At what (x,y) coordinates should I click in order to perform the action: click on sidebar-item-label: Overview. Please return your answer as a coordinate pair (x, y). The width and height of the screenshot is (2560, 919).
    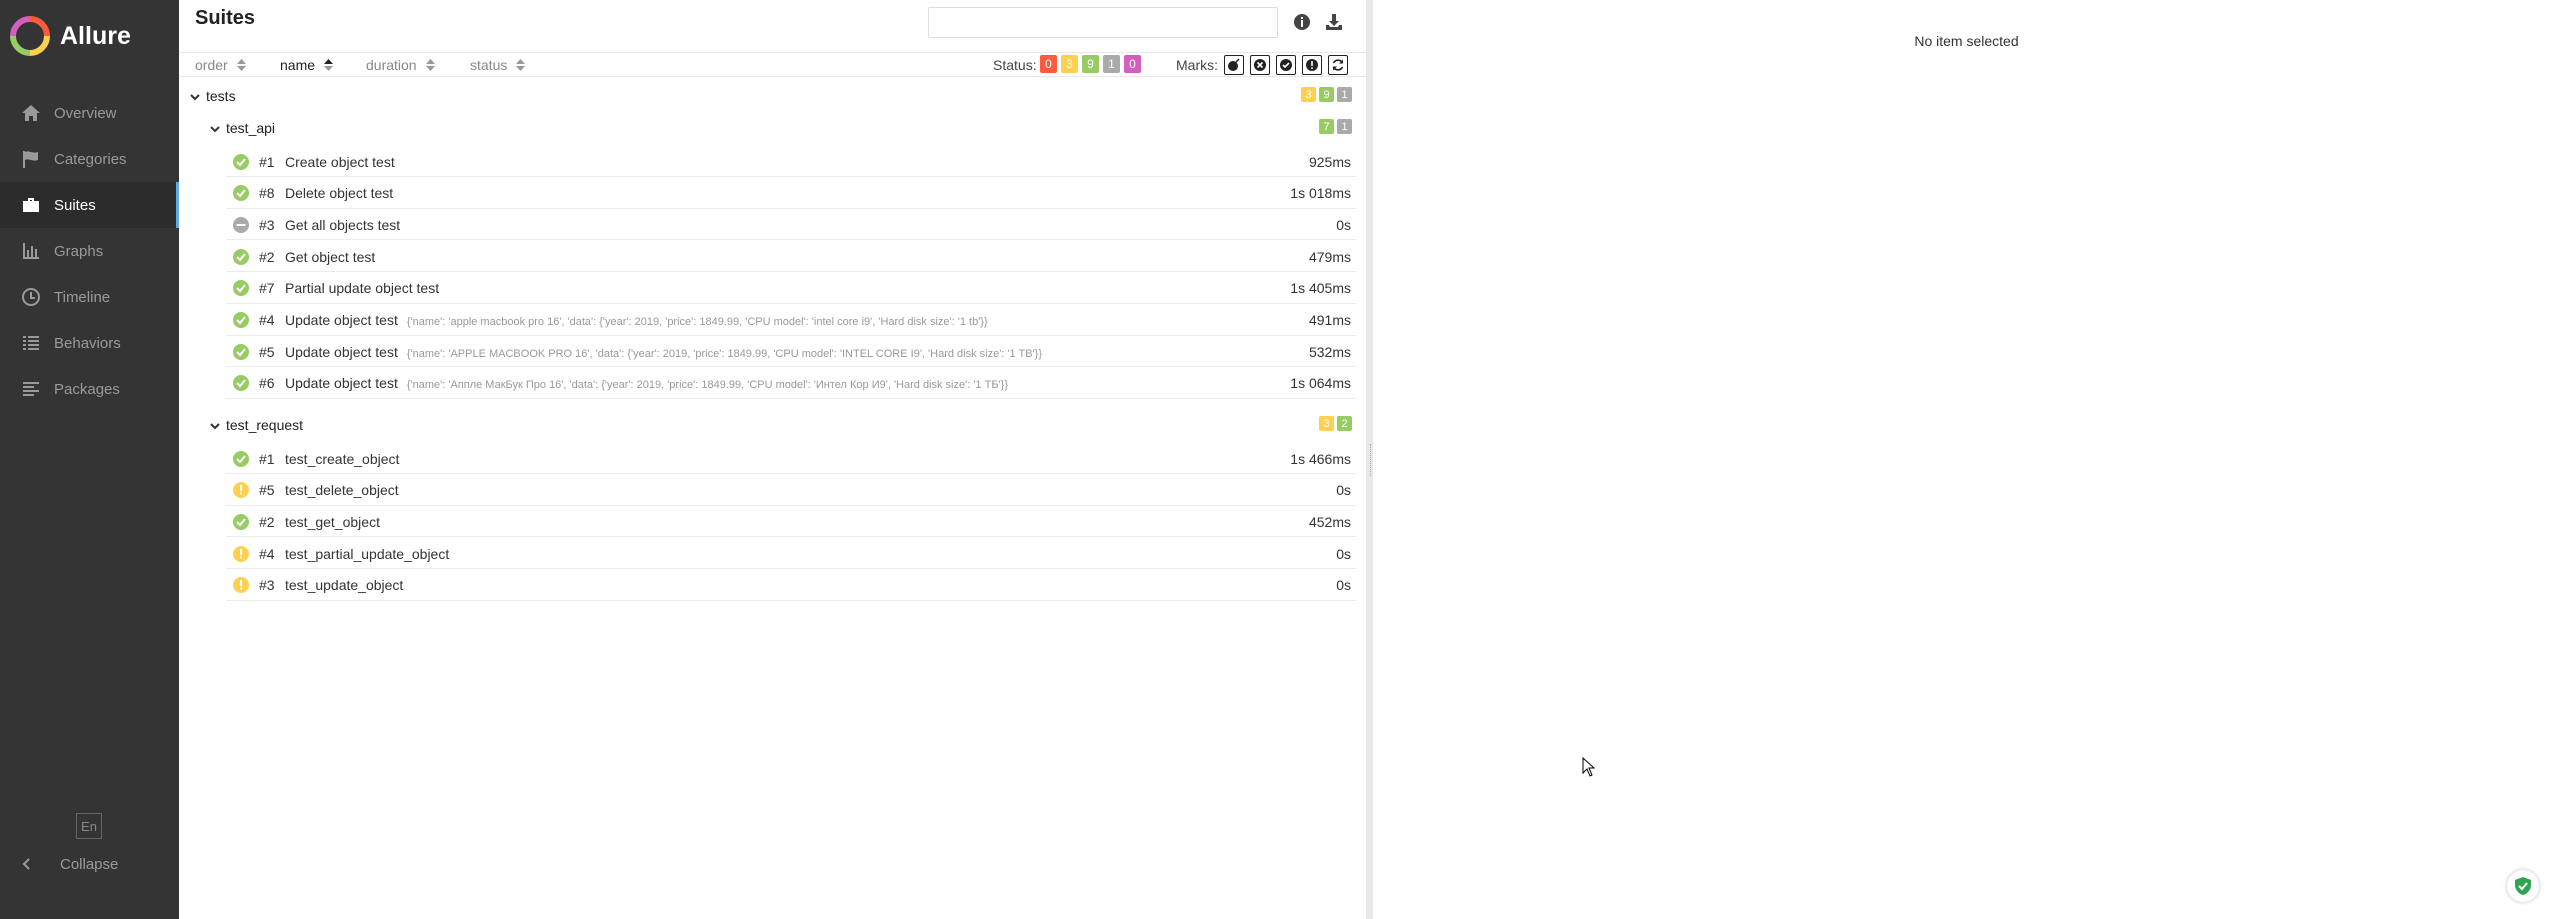
    Looking at the image, I should click on (85, 113).